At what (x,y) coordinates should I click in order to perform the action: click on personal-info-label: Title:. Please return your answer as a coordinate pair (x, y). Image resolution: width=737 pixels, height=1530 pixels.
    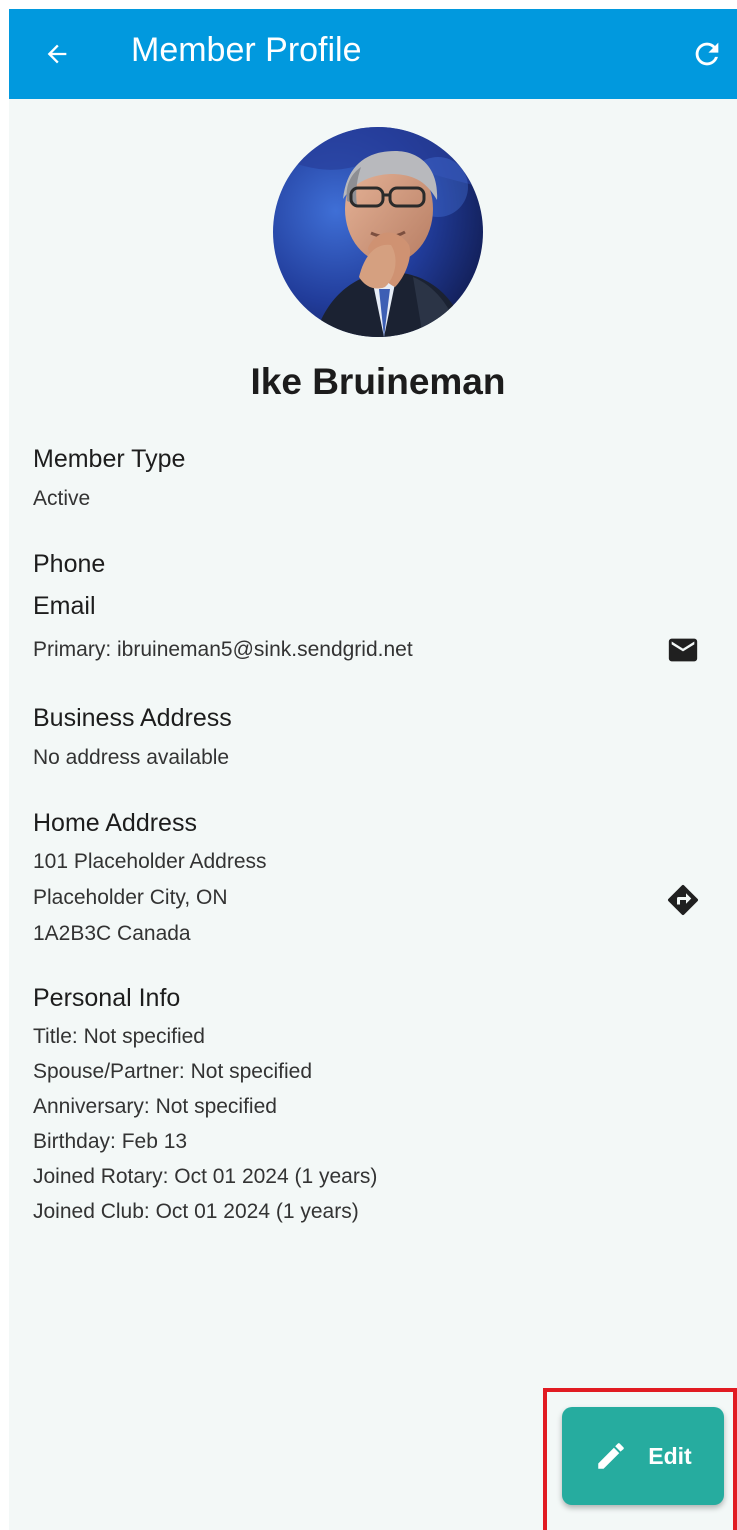
    Looking at the image, I should click on (55, 1036).